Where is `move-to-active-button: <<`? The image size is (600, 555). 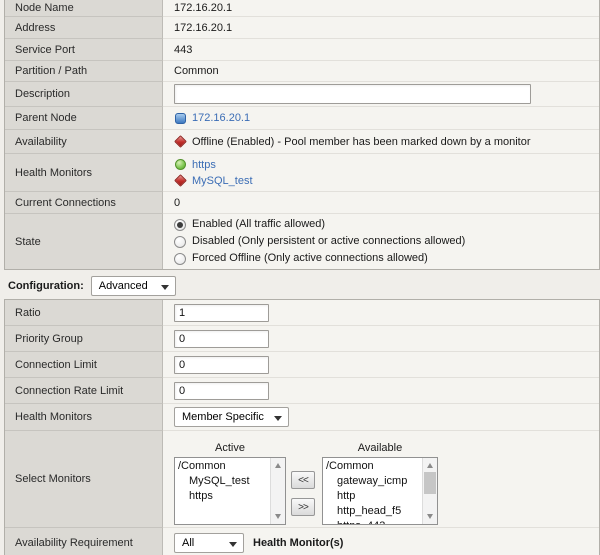 move-to-active-button: << is located at coordinates (303, 480).